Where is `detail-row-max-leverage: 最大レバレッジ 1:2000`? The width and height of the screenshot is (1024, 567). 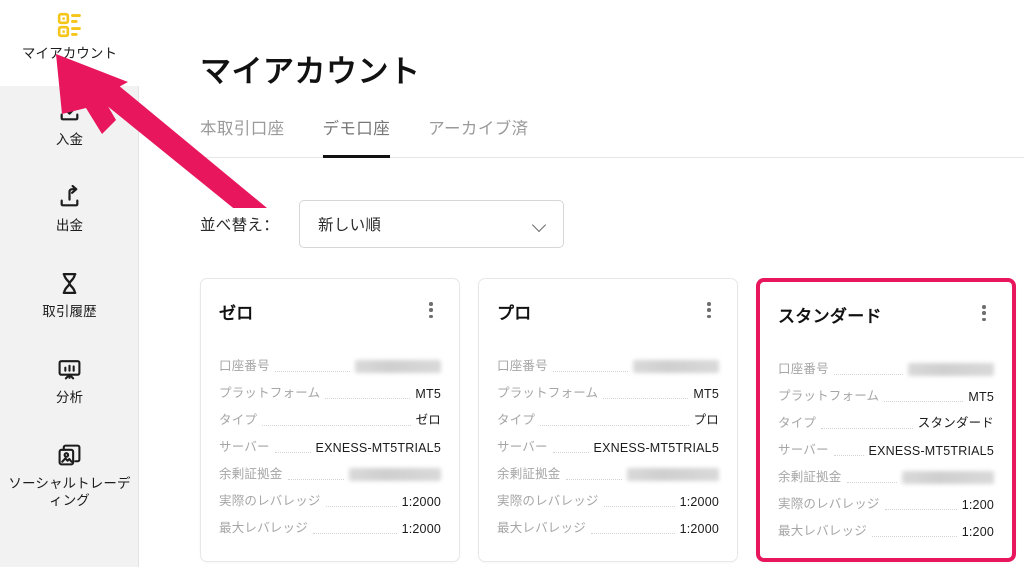
detail-row-max-leverage: 最大レバレッジ 1:2000 is located at coordinates (608, 525).